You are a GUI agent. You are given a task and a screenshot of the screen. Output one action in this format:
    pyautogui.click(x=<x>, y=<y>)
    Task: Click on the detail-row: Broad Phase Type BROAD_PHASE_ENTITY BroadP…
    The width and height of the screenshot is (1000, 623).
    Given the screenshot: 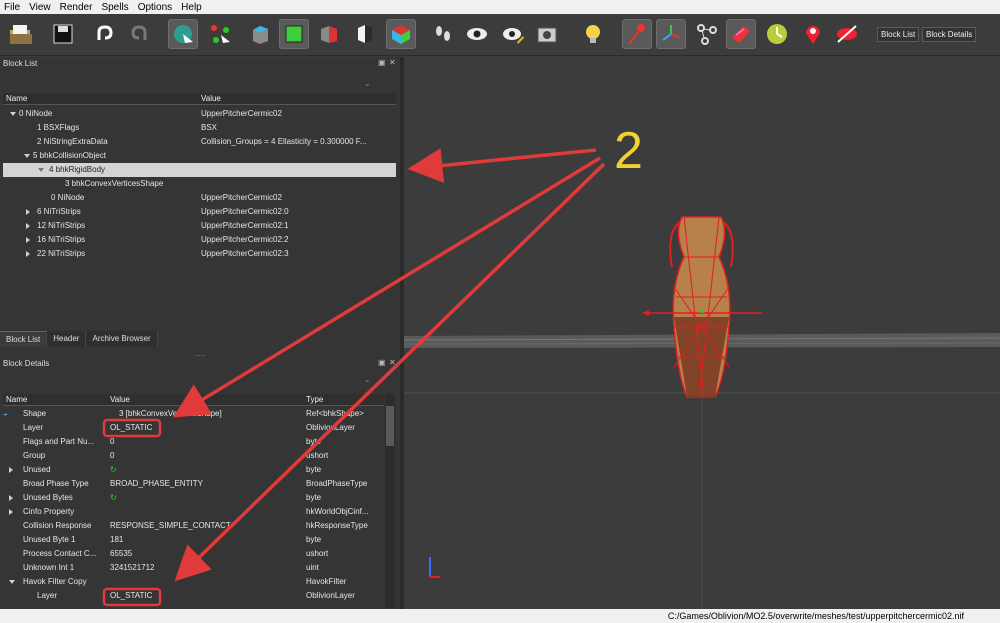 What is the action you would take?
    pyautogui.click(x=193, y=484)
    